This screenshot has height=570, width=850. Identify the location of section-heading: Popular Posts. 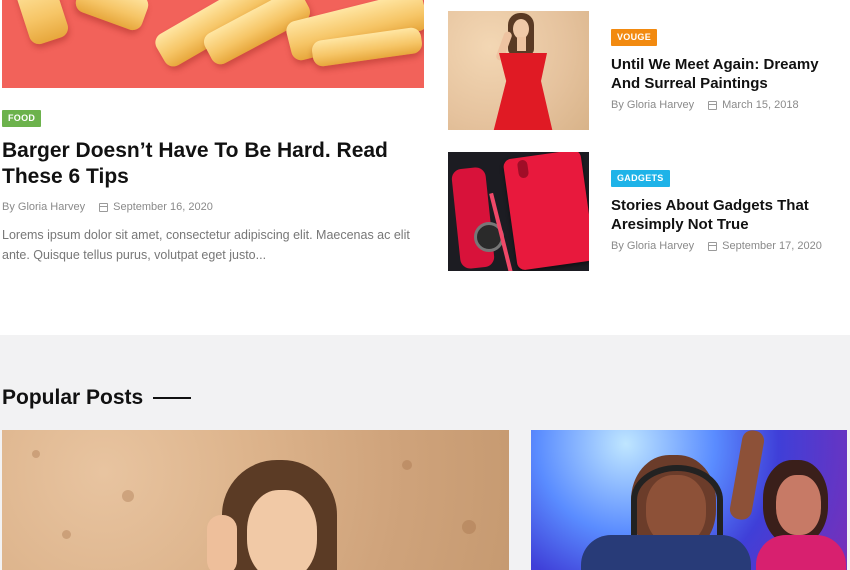
(97, 398).